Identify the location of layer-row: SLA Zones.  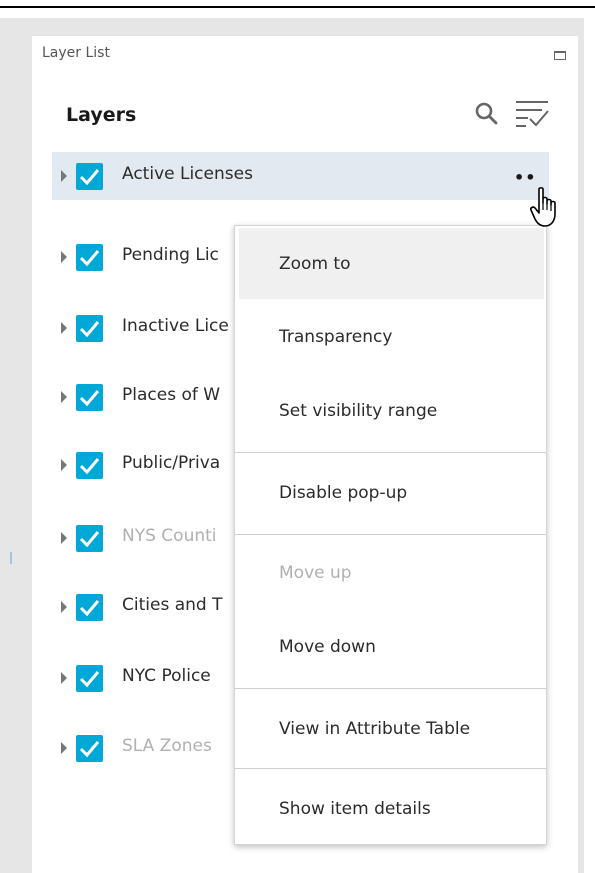
(142, 748).